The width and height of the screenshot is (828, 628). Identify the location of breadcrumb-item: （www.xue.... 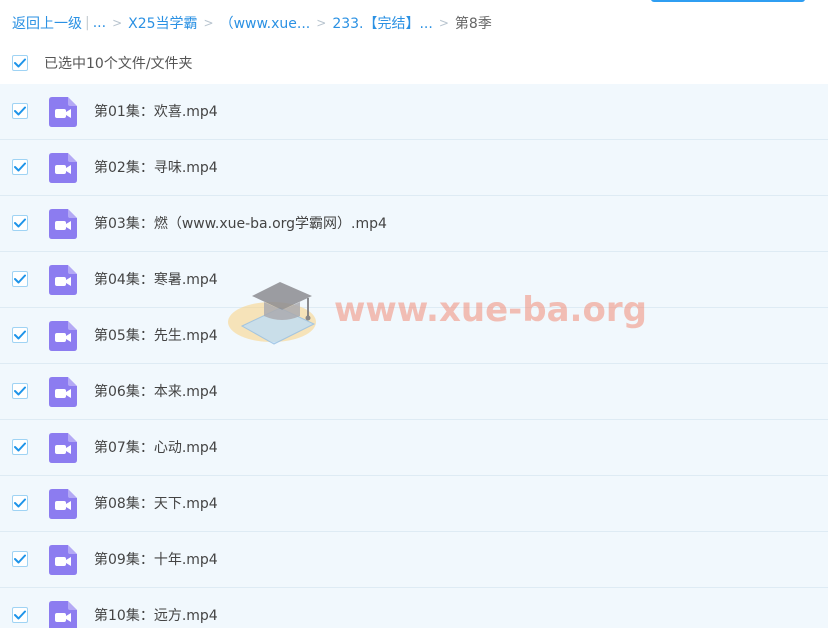
(265, 23).